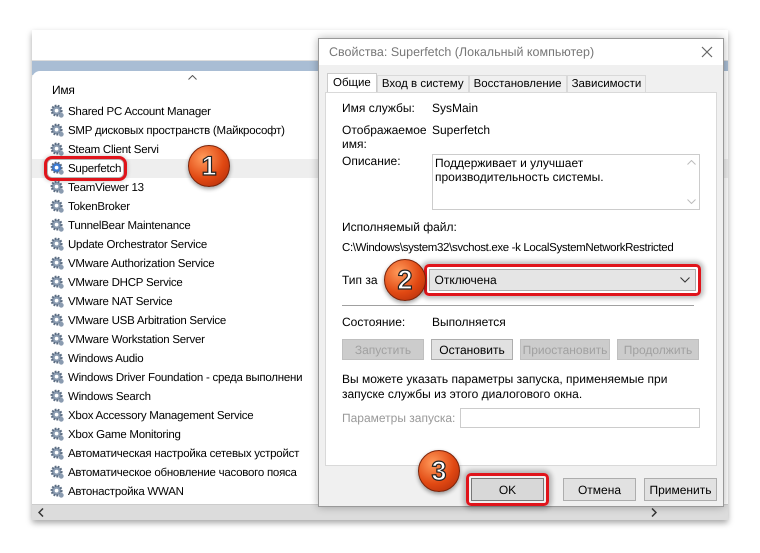 This screenshot has width=760, height=553. I want to click on field-label: Описание:, so click(372, 161).